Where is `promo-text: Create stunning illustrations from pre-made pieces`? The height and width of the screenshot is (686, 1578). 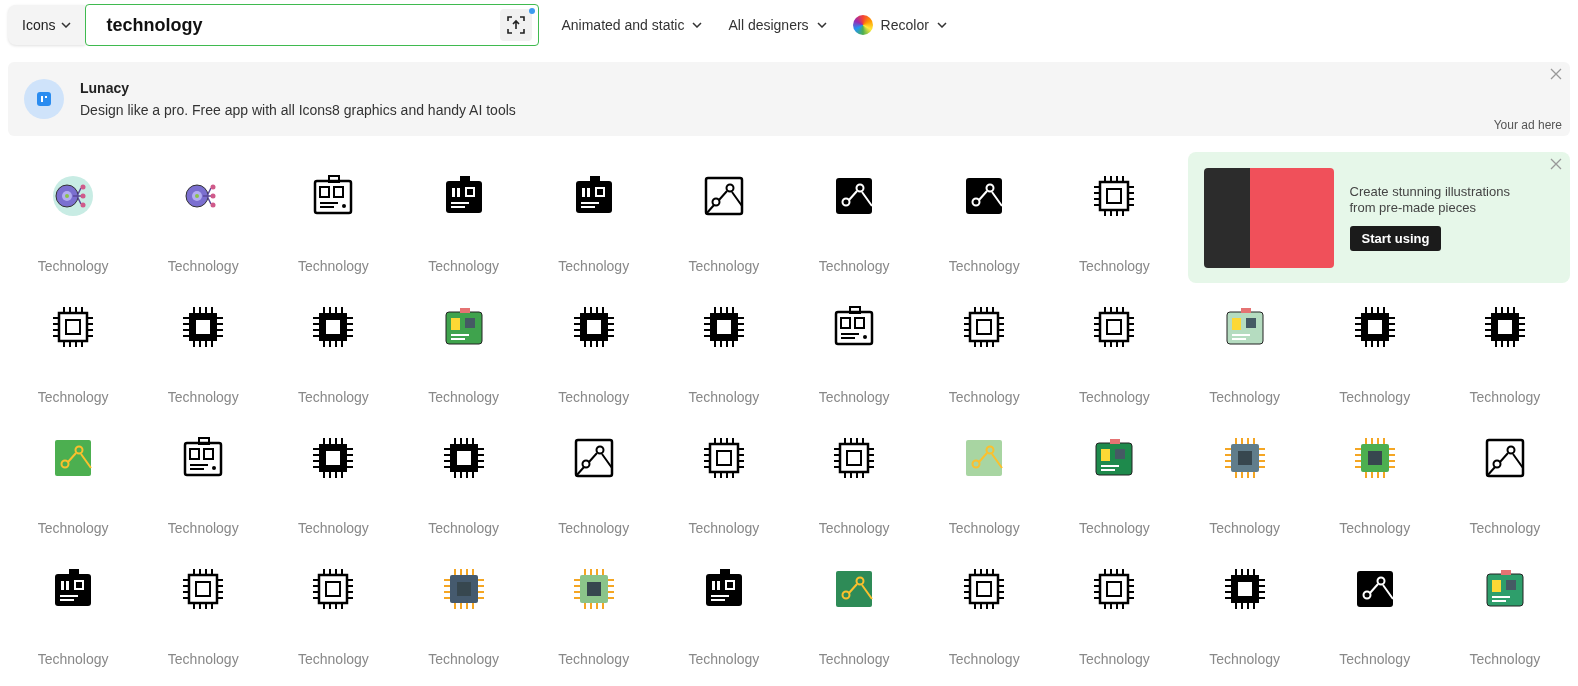
promo-text: Create stunning illustrations from pre-made pieces is located at coordinates (1430, 200).